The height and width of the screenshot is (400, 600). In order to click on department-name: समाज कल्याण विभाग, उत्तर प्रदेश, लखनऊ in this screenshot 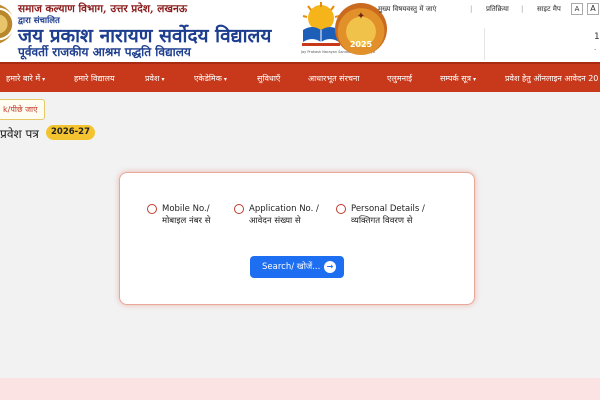, I will do `click(103, 9)`.